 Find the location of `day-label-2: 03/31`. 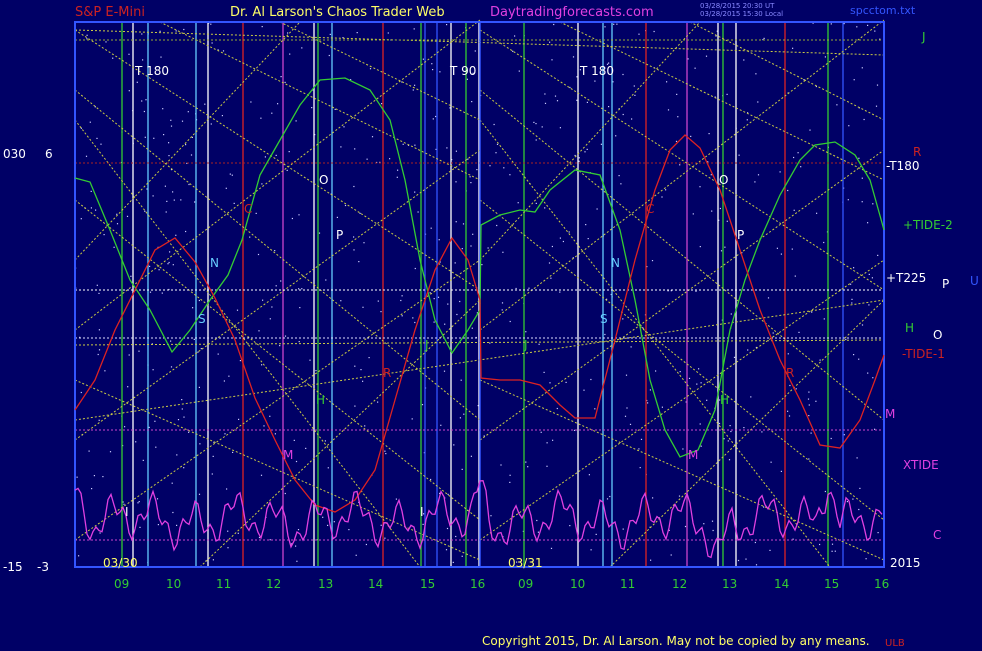

day-label-2: 03/31 is located at coordinates (525, 563).